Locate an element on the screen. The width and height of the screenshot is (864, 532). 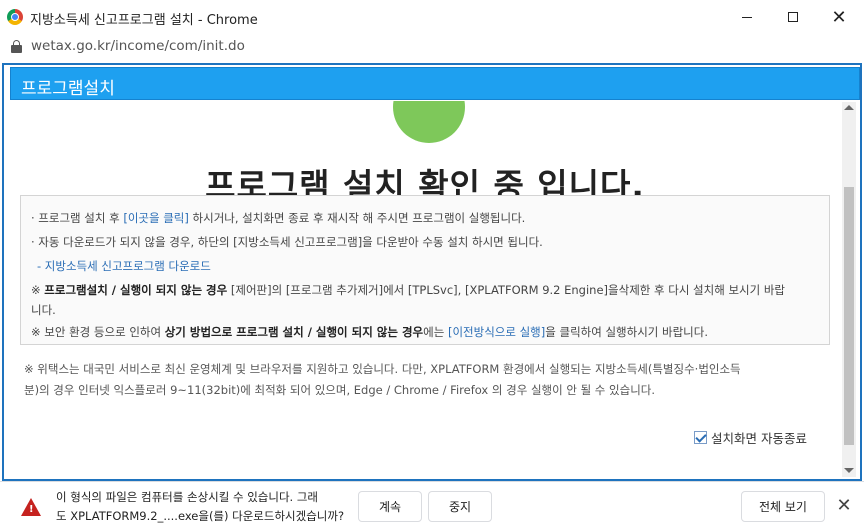
show-all-button: 전체 보기 is located at coordinates (783, 506).